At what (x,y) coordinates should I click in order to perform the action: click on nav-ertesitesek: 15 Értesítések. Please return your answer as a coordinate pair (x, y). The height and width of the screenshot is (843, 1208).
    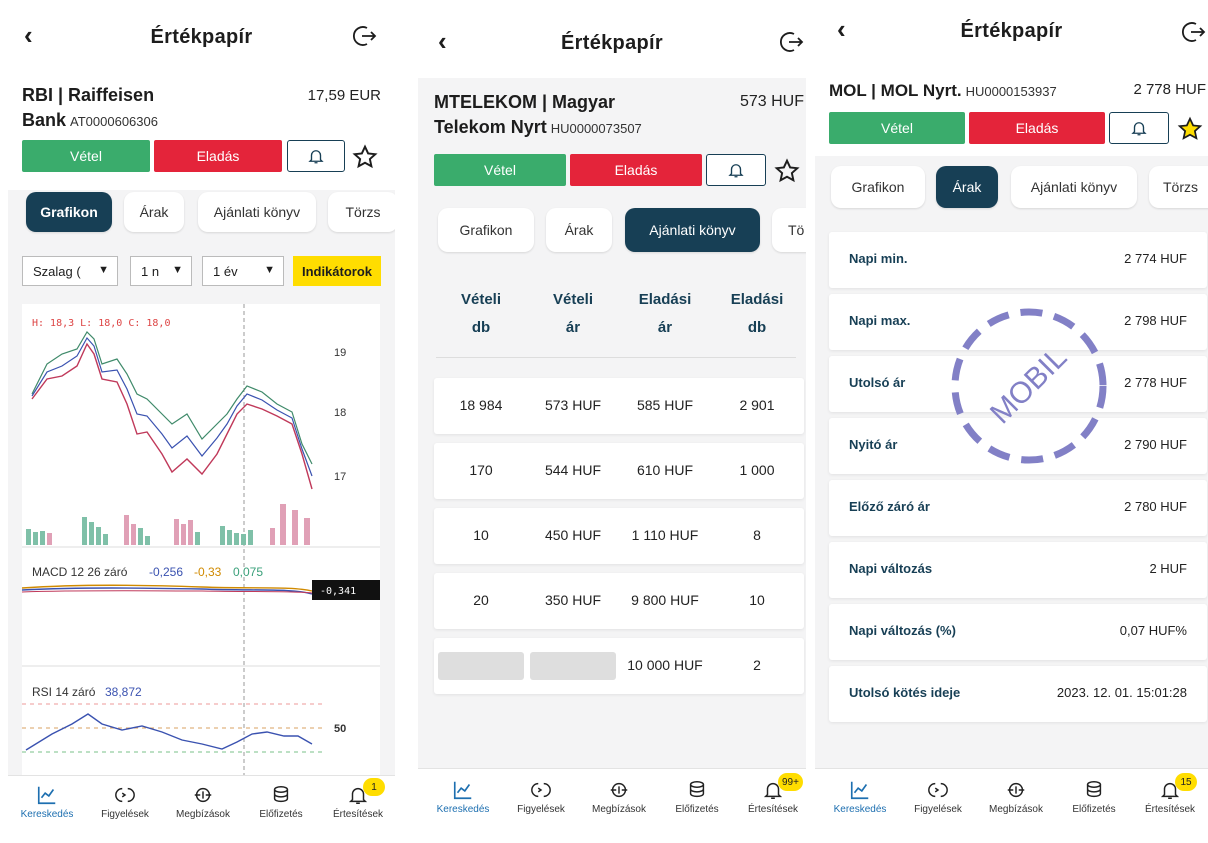
    Looking at the image, I should click on (1170, 794).